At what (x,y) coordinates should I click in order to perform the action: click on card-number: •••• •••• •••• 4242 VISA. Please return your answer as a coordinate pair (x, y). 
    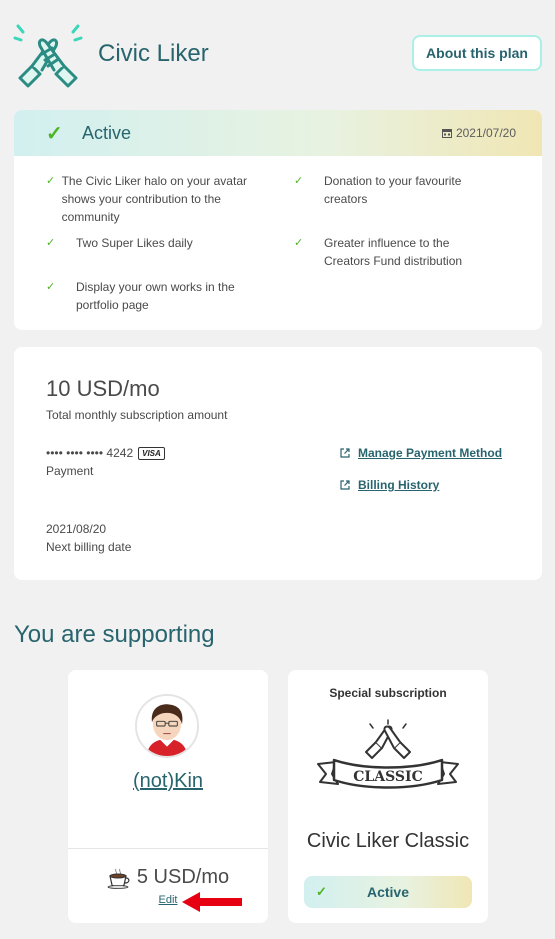
    Looking at the image, I should click on (105, 453).